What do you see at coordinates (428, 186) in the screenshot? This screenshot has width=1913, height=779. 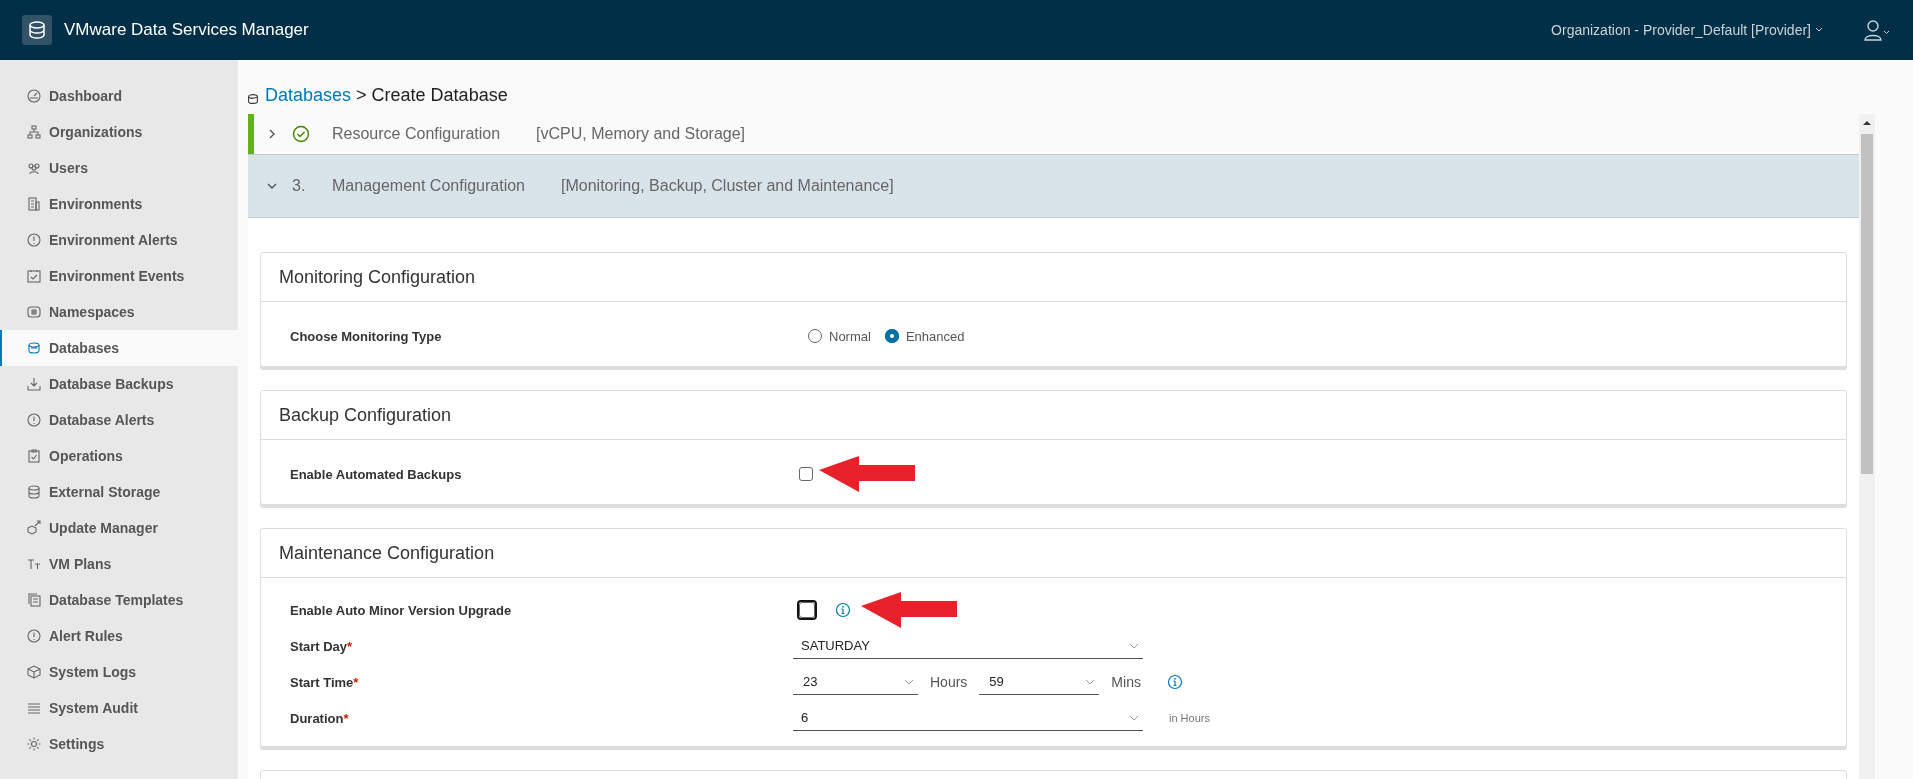 I see `step-title: Management Configuration` at bounding box center [428, 186].